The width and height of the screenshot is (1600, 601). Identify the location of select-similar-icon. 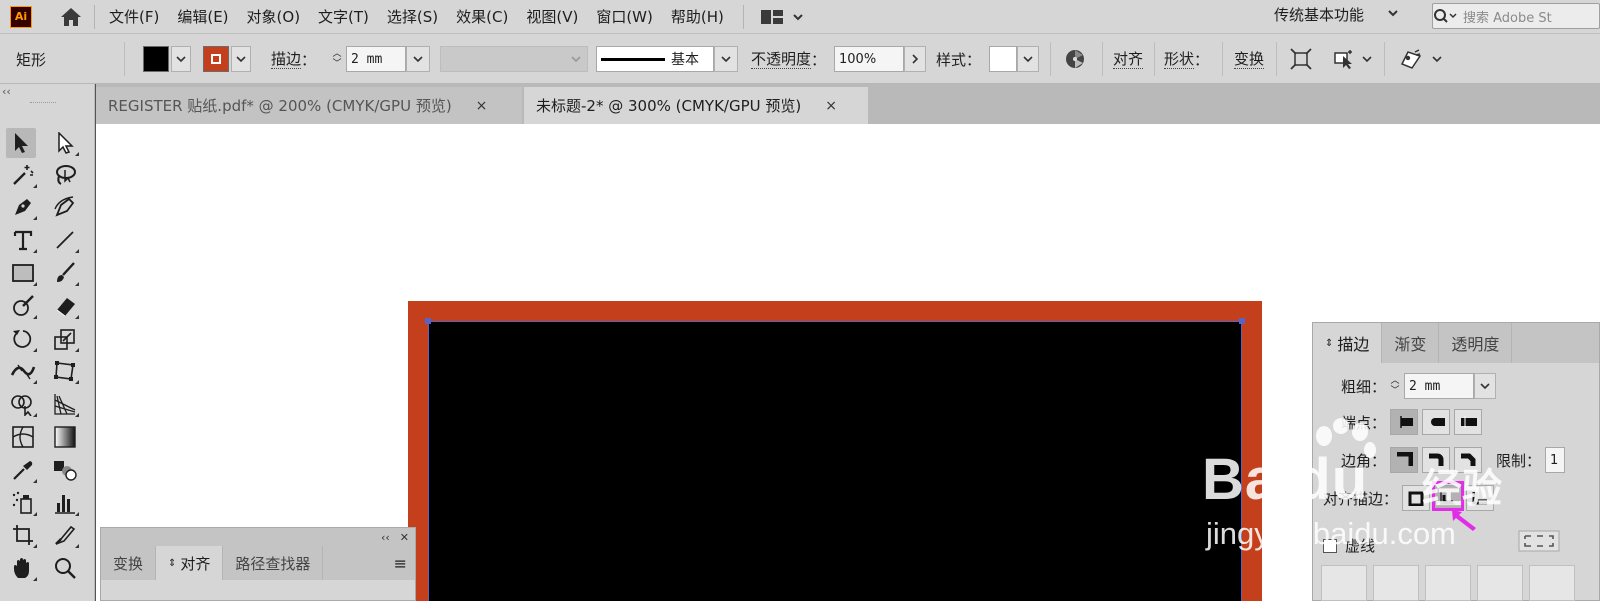
(1345, 59).